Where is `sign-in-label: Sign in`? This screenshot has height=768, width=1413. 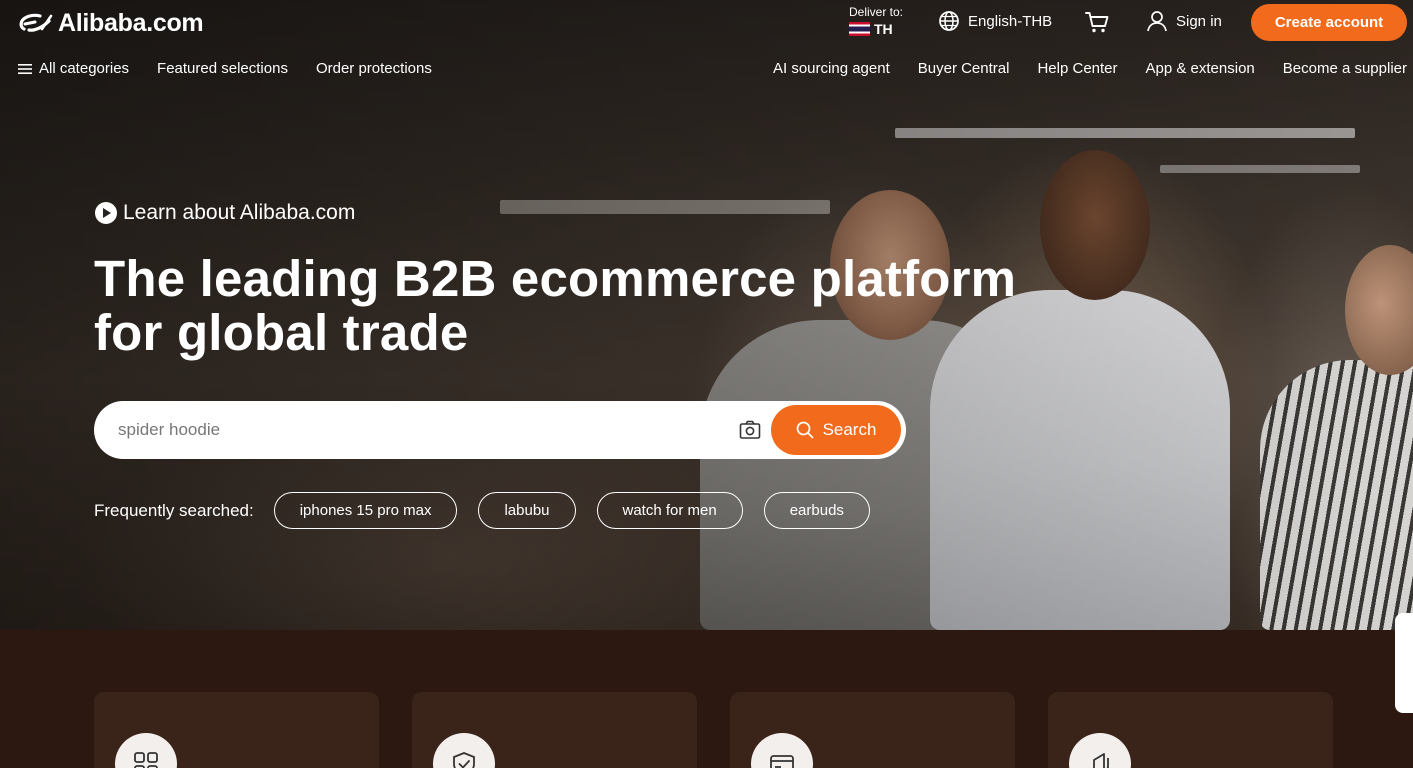
sign-in-label: Sign in is located at coordinates (1199, 21).